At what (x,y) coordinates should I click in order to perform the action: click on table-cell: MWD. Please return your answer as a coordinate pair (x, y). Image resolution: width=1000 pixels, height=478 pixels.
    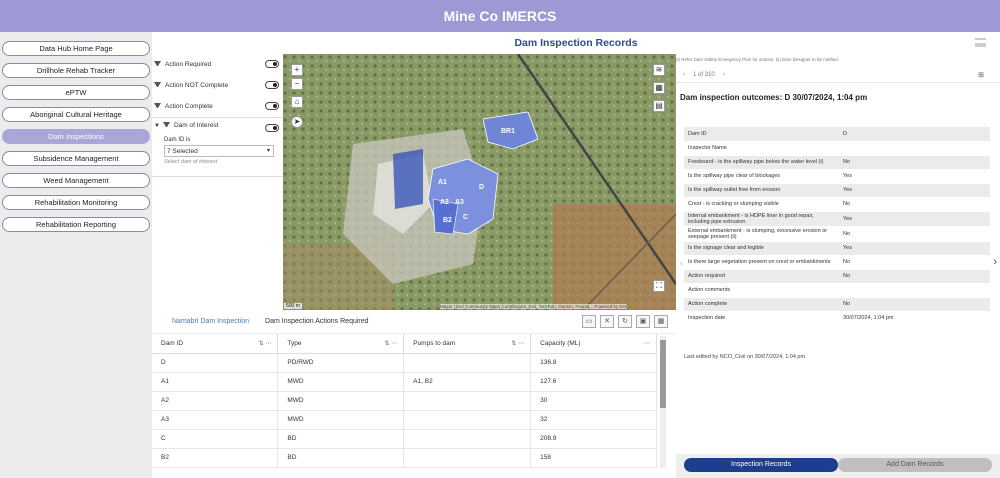
    Looking at the image, I should click on (341, 382).